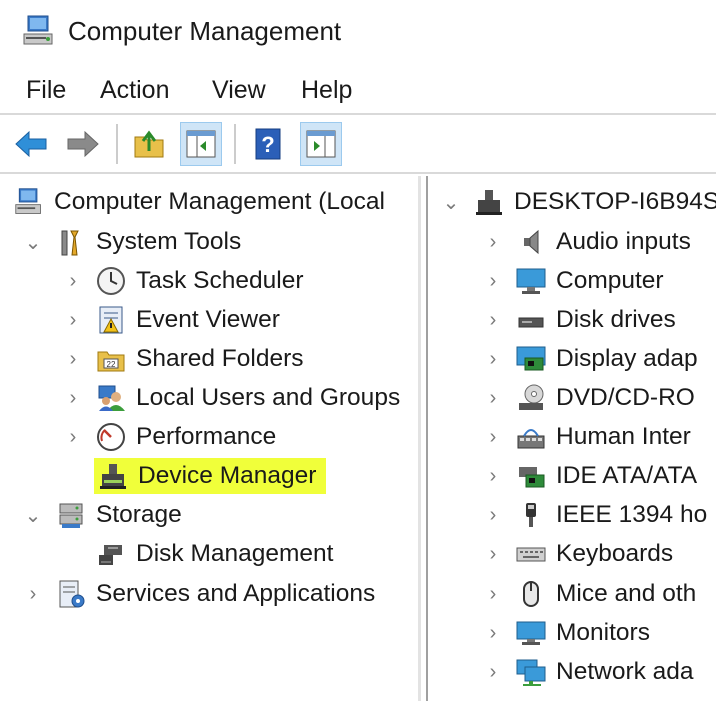 Image resolution: width=716 pixels, height=701 pixels. Describe the element at coordinates (626, 593) in the screenshot. I see `device-category-label: Mice and oth` at that location.